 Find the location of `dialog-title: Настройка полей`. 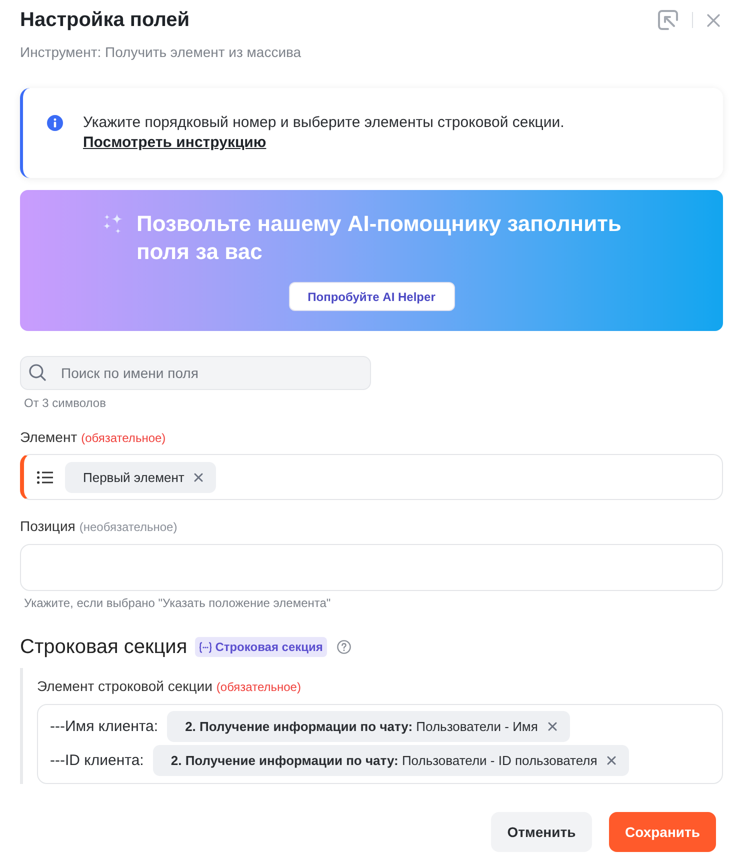

dialog-title: Настройка полей is located at coordinates (105, 20).